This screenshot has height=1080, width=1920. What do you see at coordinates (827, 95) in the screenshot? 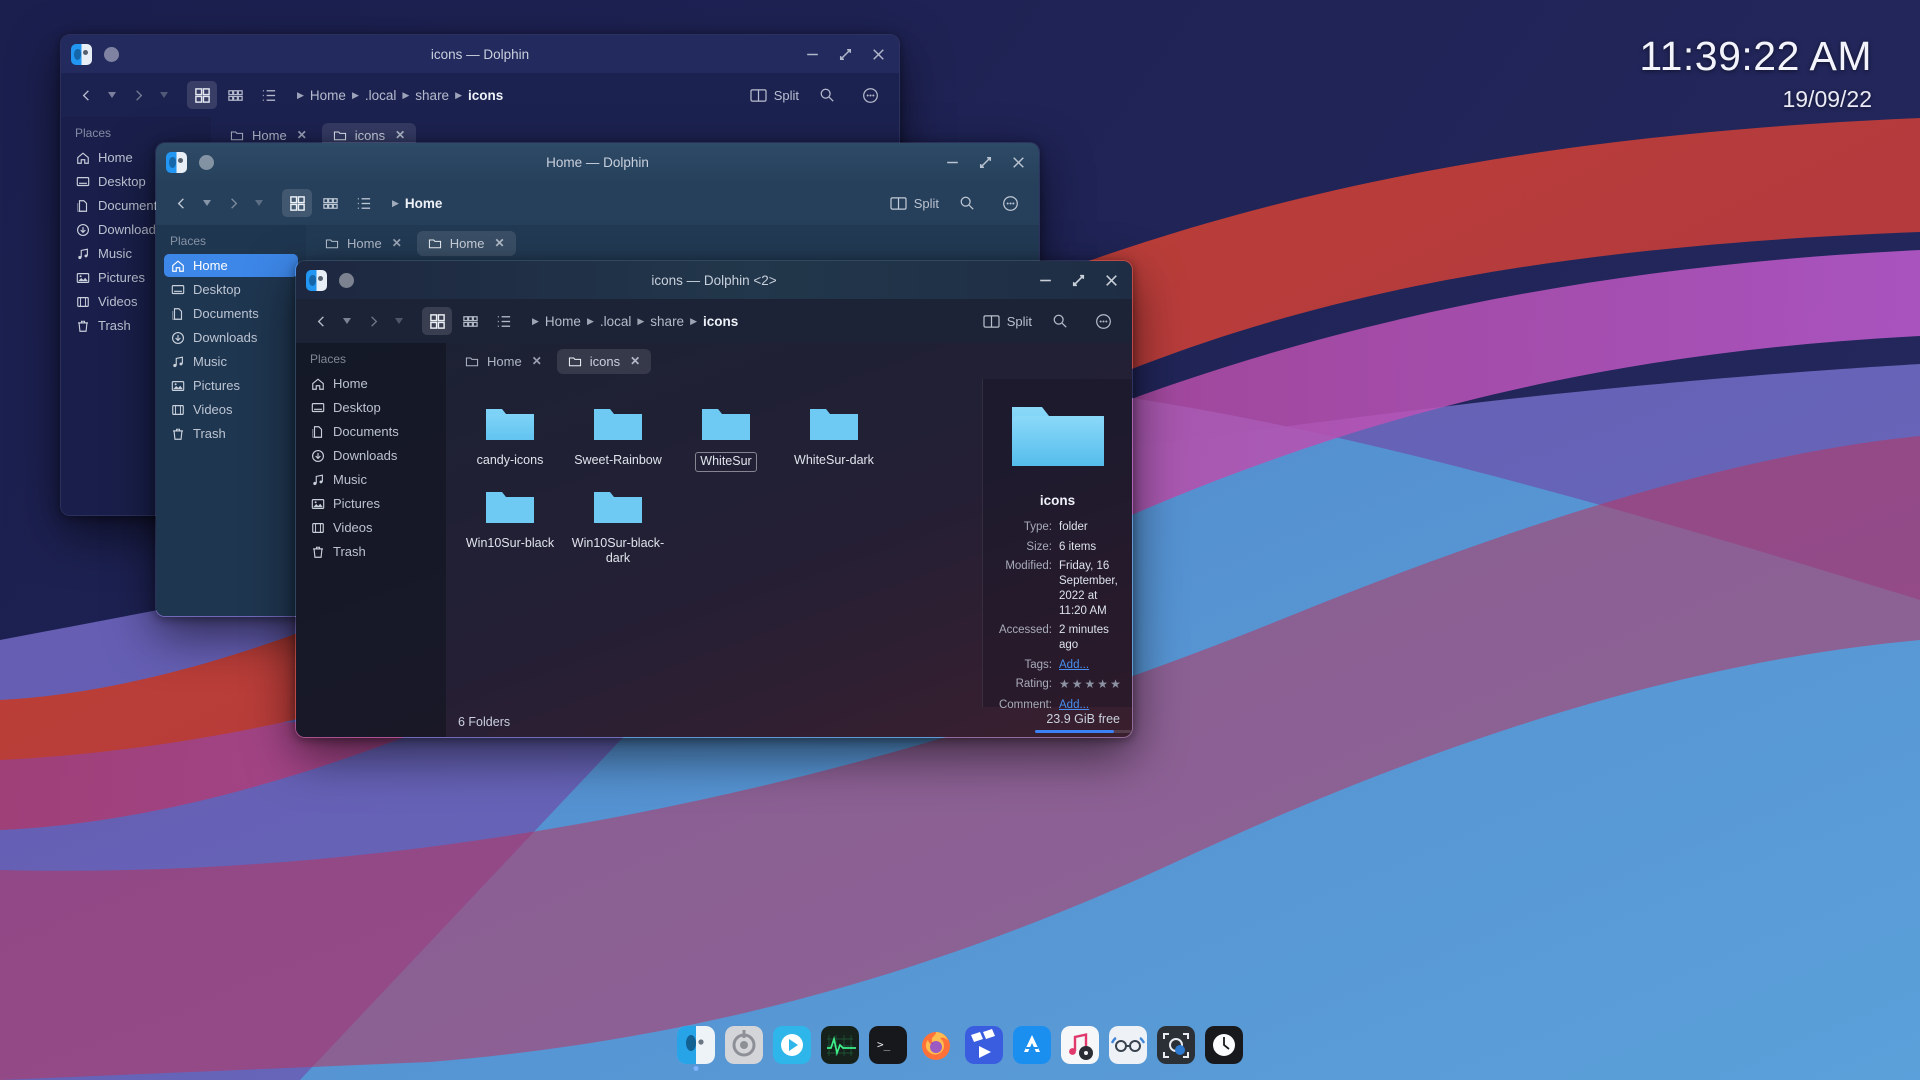
I see `search-button-back` at bounding box center [827, 95].